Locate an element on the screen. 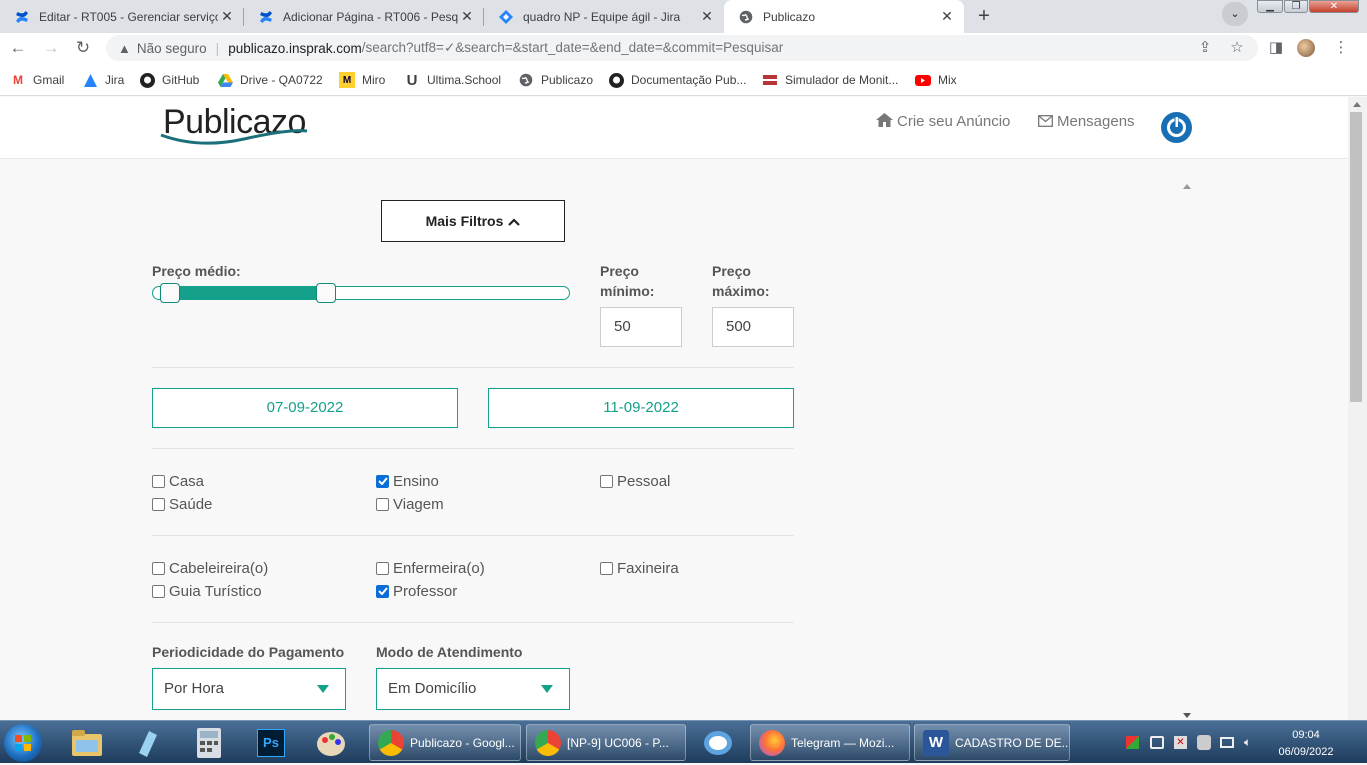 This screenshot has height=765, width=1367. checkbox-guia-tur-stico: Guia Turístico is located at coordinates (207, 591).